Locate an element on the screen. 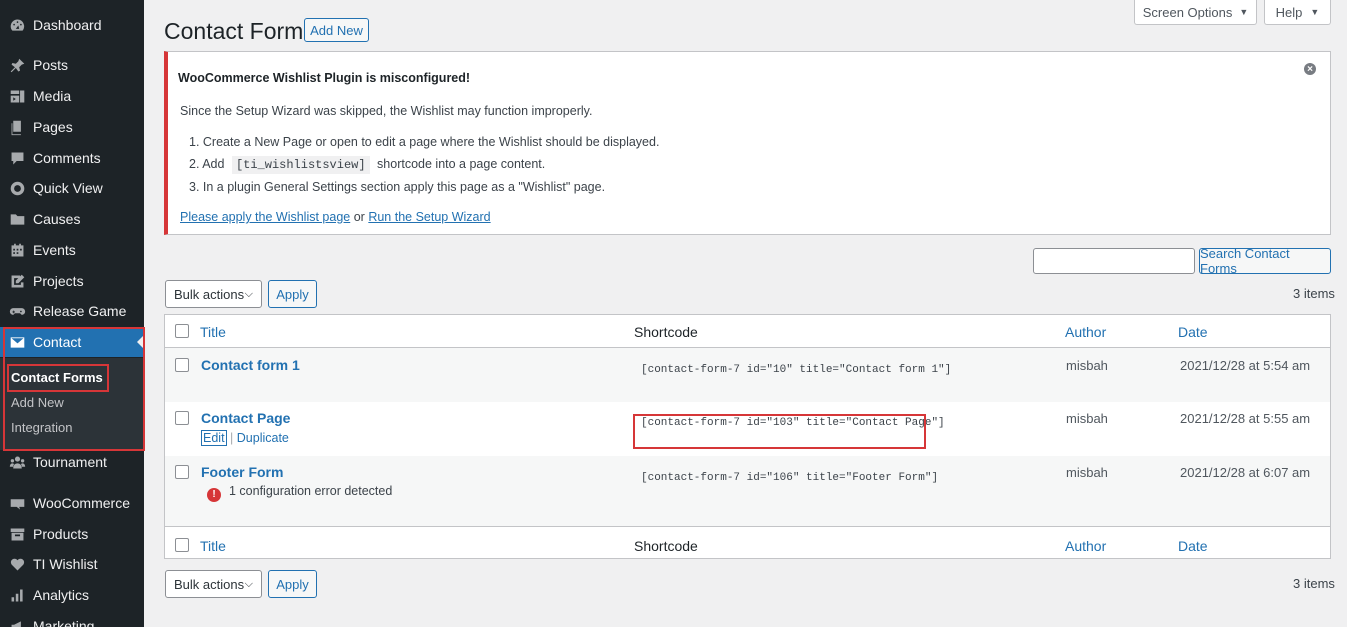 The height and width of the screenshot is (627, 1347). row-title-link: Contact Page is located at coordinates (245, 418).